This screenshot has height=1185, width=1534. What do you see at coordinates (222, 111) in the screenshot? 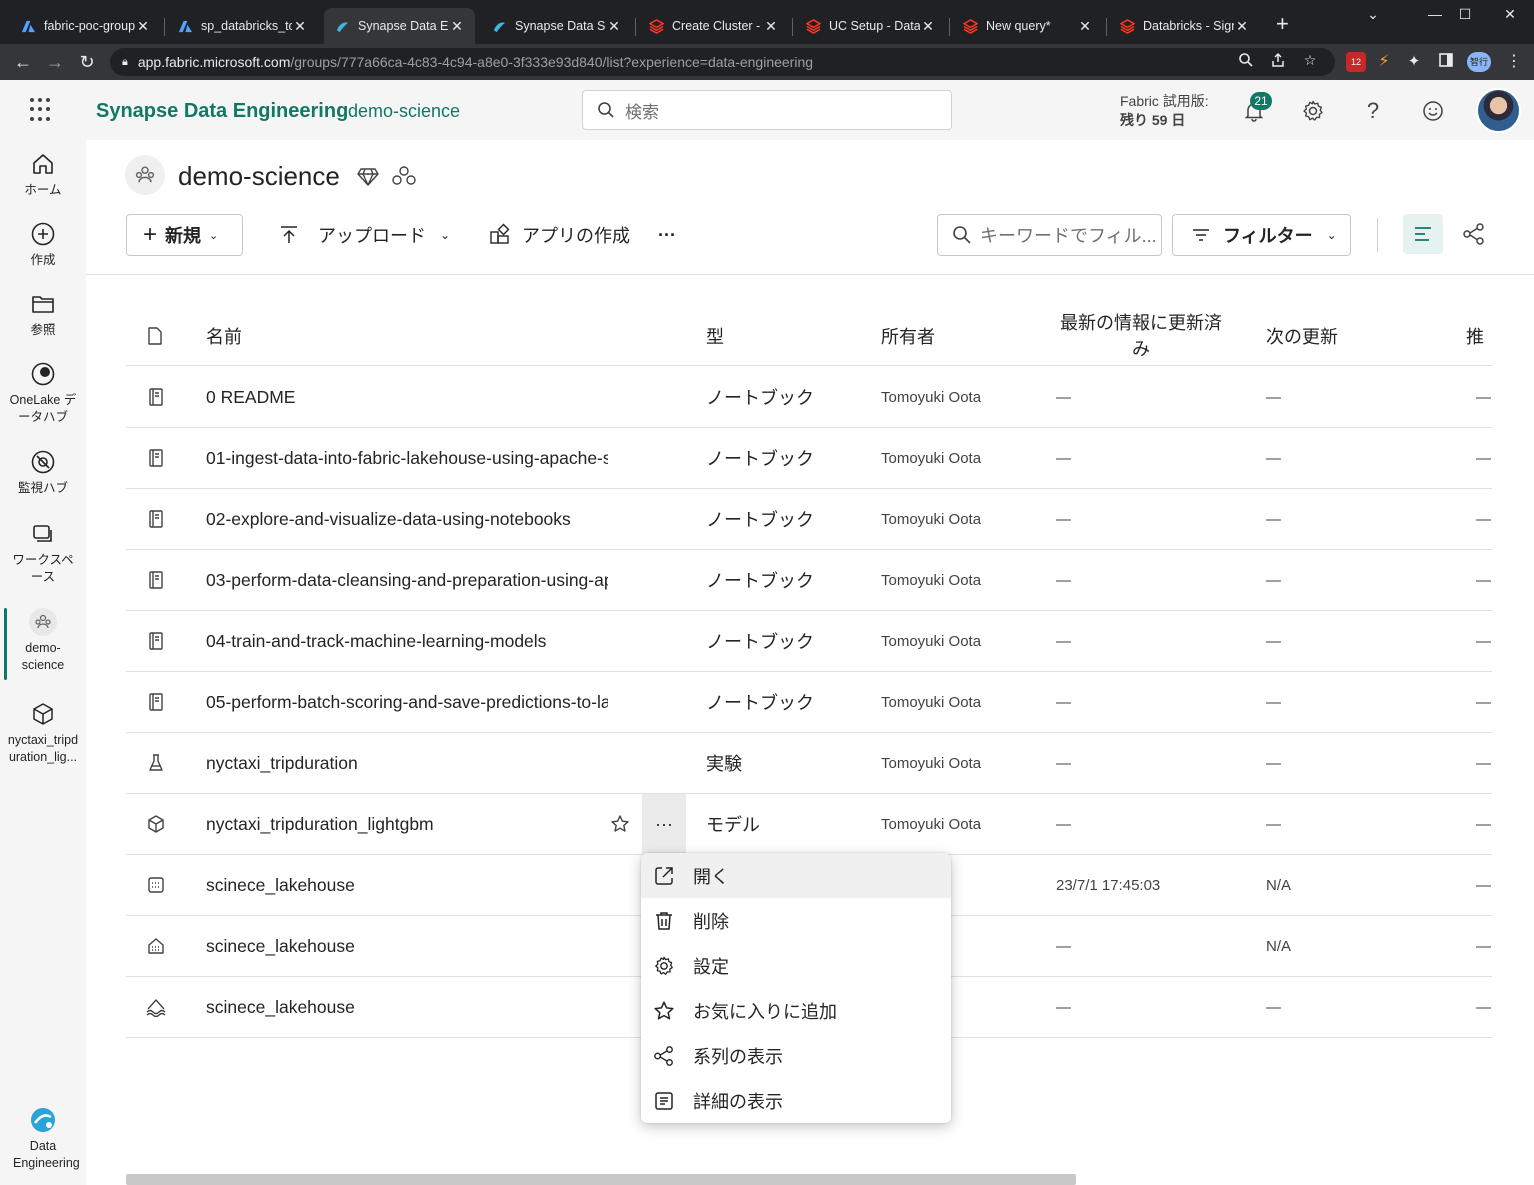
I see `app-name: Synapse Data Engineering` at bounding box center [222, 111].